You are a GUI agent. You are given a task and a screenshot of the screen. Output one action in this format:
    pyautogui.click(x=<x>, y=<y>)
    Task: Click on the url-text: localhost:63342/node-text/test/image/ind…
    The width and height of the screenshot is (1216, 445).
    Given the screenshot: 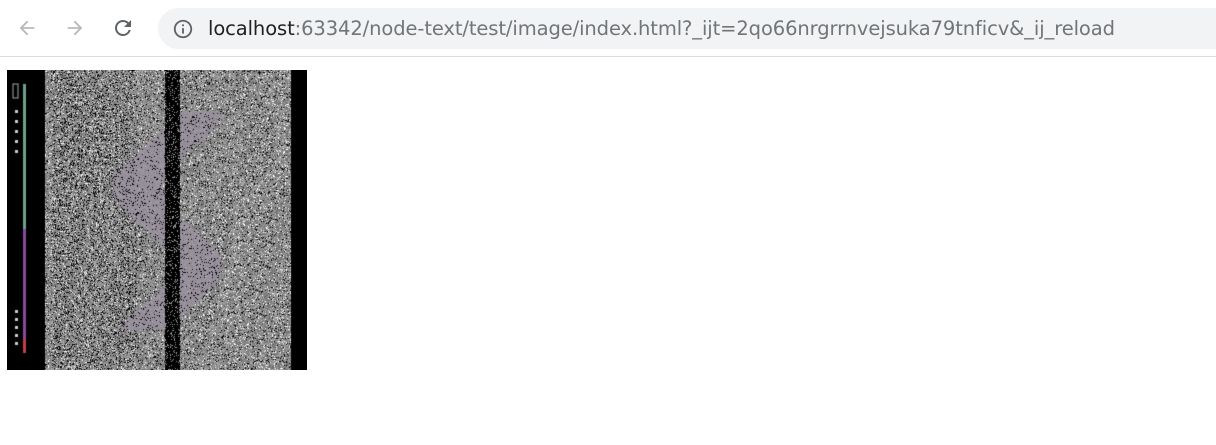 What is the action you would take?
    pyautogui.click(x=661, y=28)
    